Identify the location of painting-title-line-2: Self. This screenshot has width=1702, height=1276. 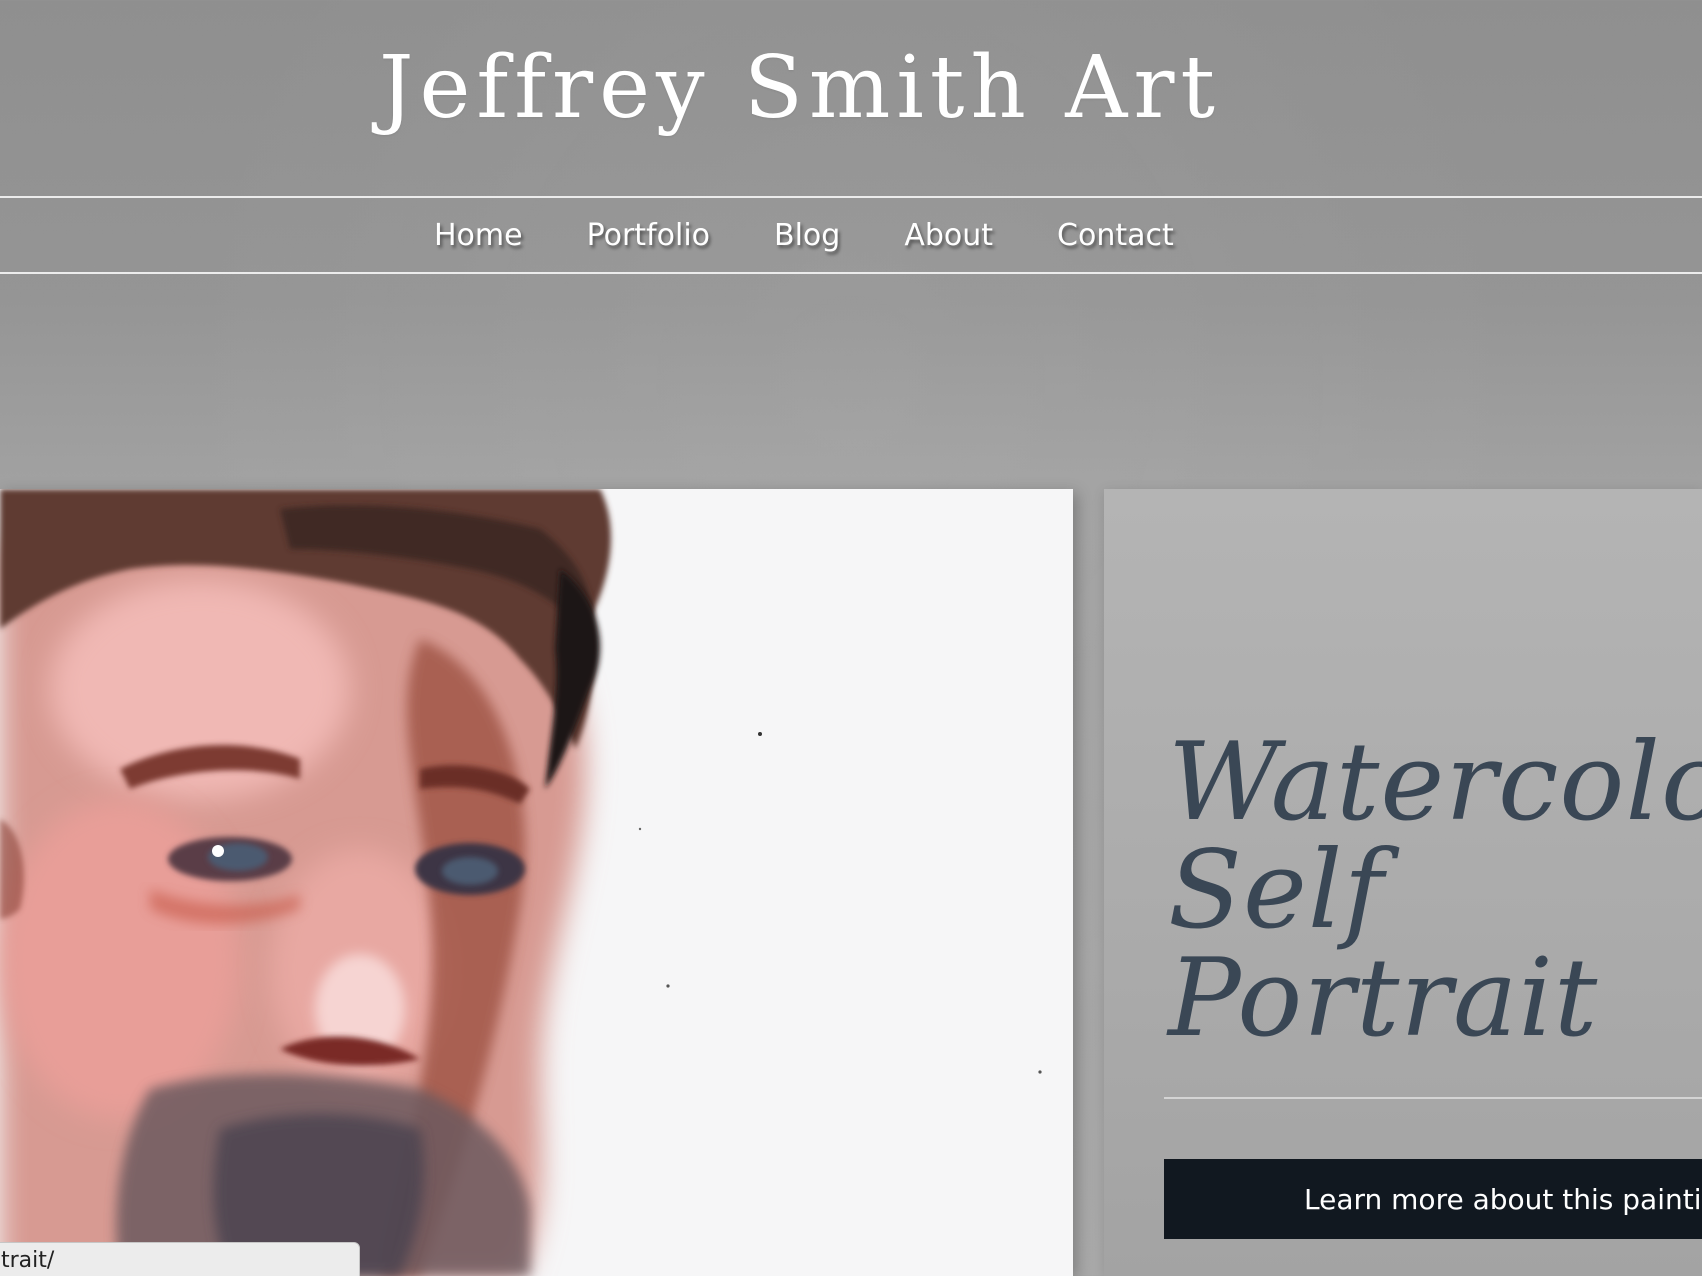
(1276, 890).